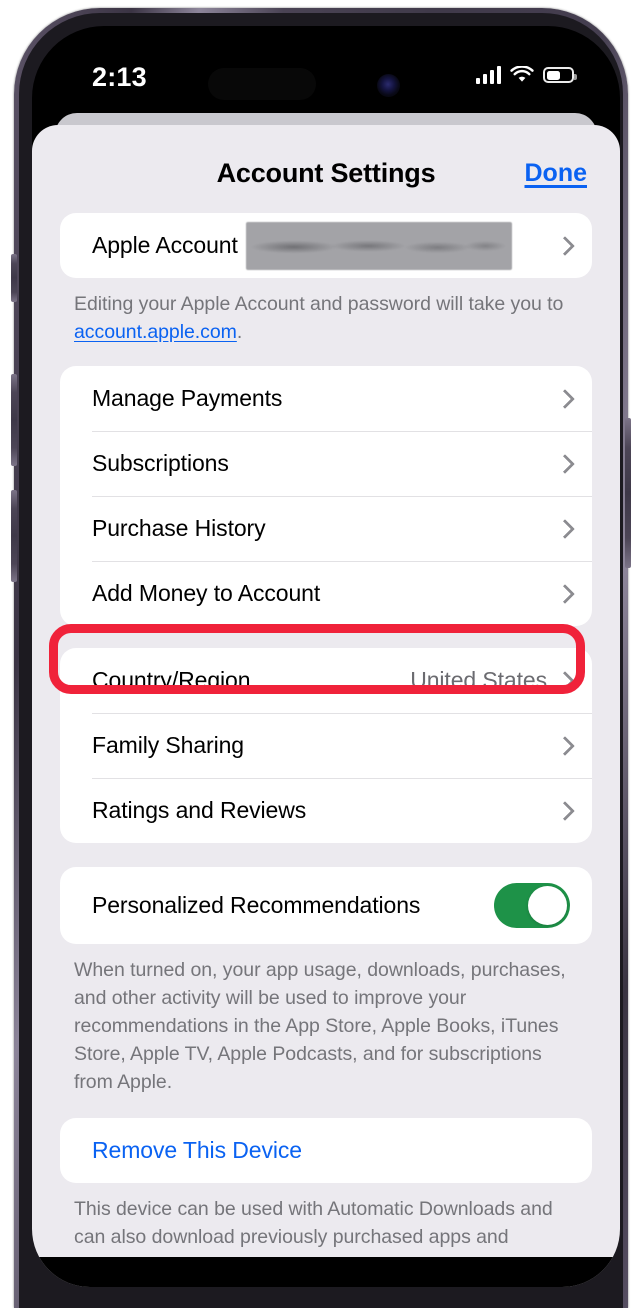 Image resolution: width=642 pixels, height=1308 pixels. I want to click on row-label: Apple Account, so click(165, 245).